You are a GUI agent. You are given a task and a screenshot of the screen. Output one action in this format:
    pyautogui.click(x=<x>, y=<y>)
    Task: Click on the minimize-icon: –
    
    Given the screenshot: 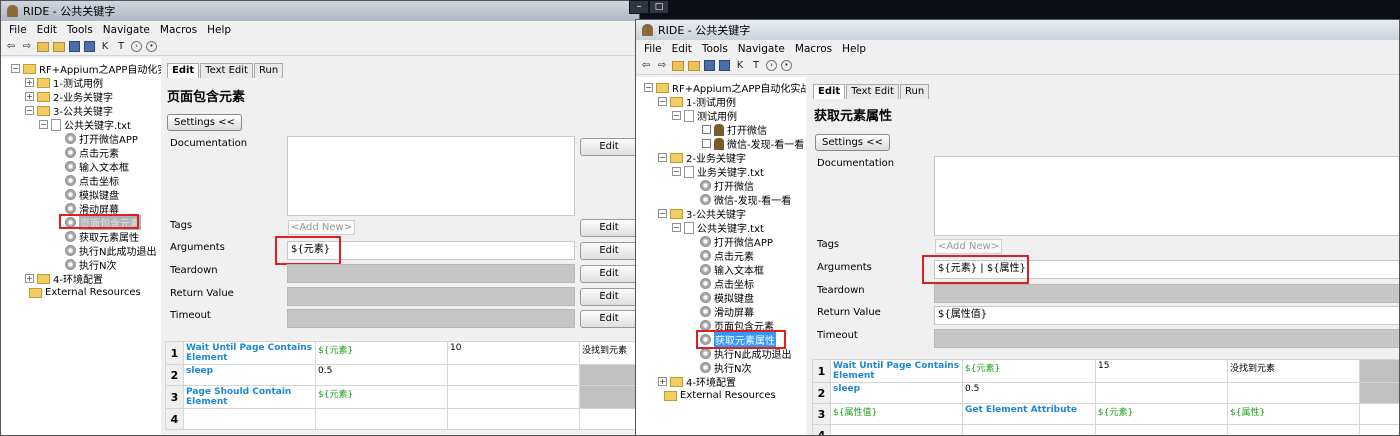 What is the action you would take?
    pyautogui.click(x=639, y=7)
    